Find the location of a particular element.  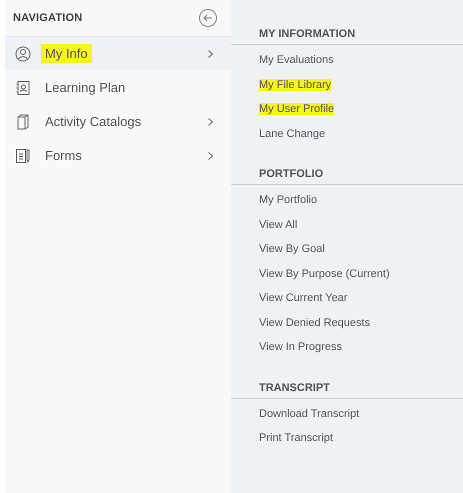

nav-item: Learning Plan is located at coordinates (118, 87).